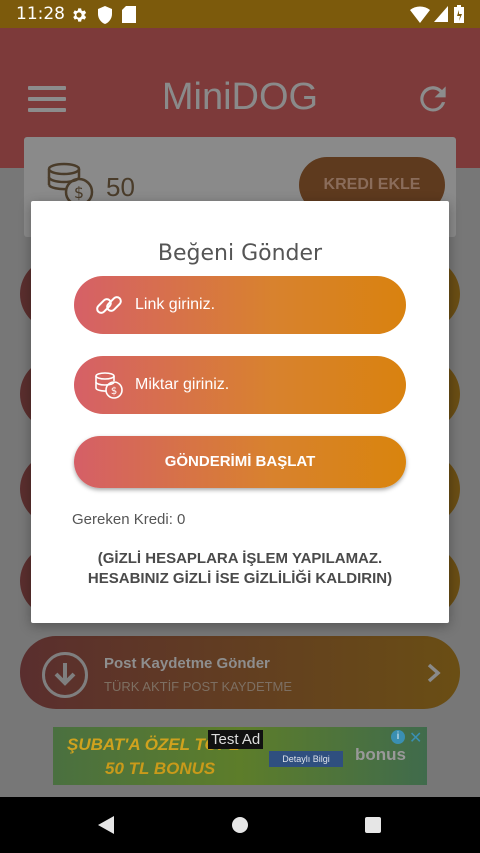 This screenshot has height=853, width=480. What do you see at coordinates (240, 305) in the screenshot?
I see `link-input: Link giriniz.` at bounding box center [240, 305].